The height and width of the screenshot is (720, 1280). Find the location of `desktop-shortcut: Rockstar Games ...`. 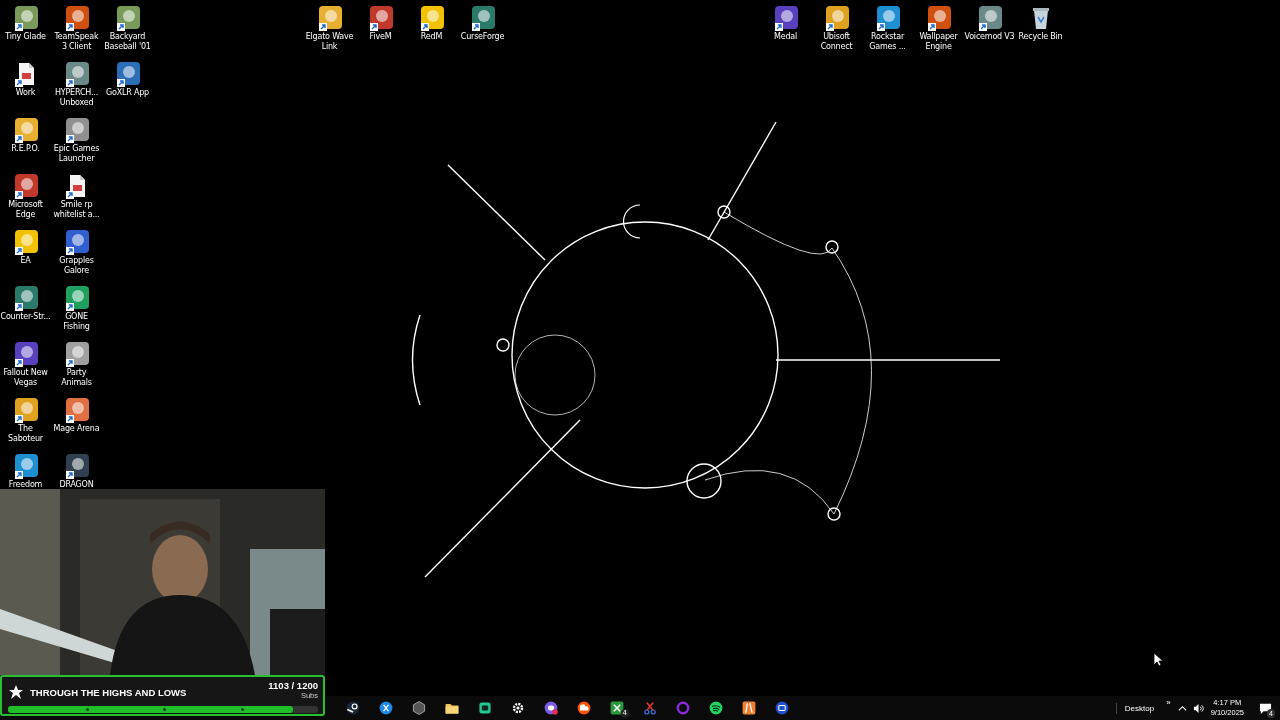

desktop-shortcut: Rockstar Games ... is located at coordinates (887, 30).